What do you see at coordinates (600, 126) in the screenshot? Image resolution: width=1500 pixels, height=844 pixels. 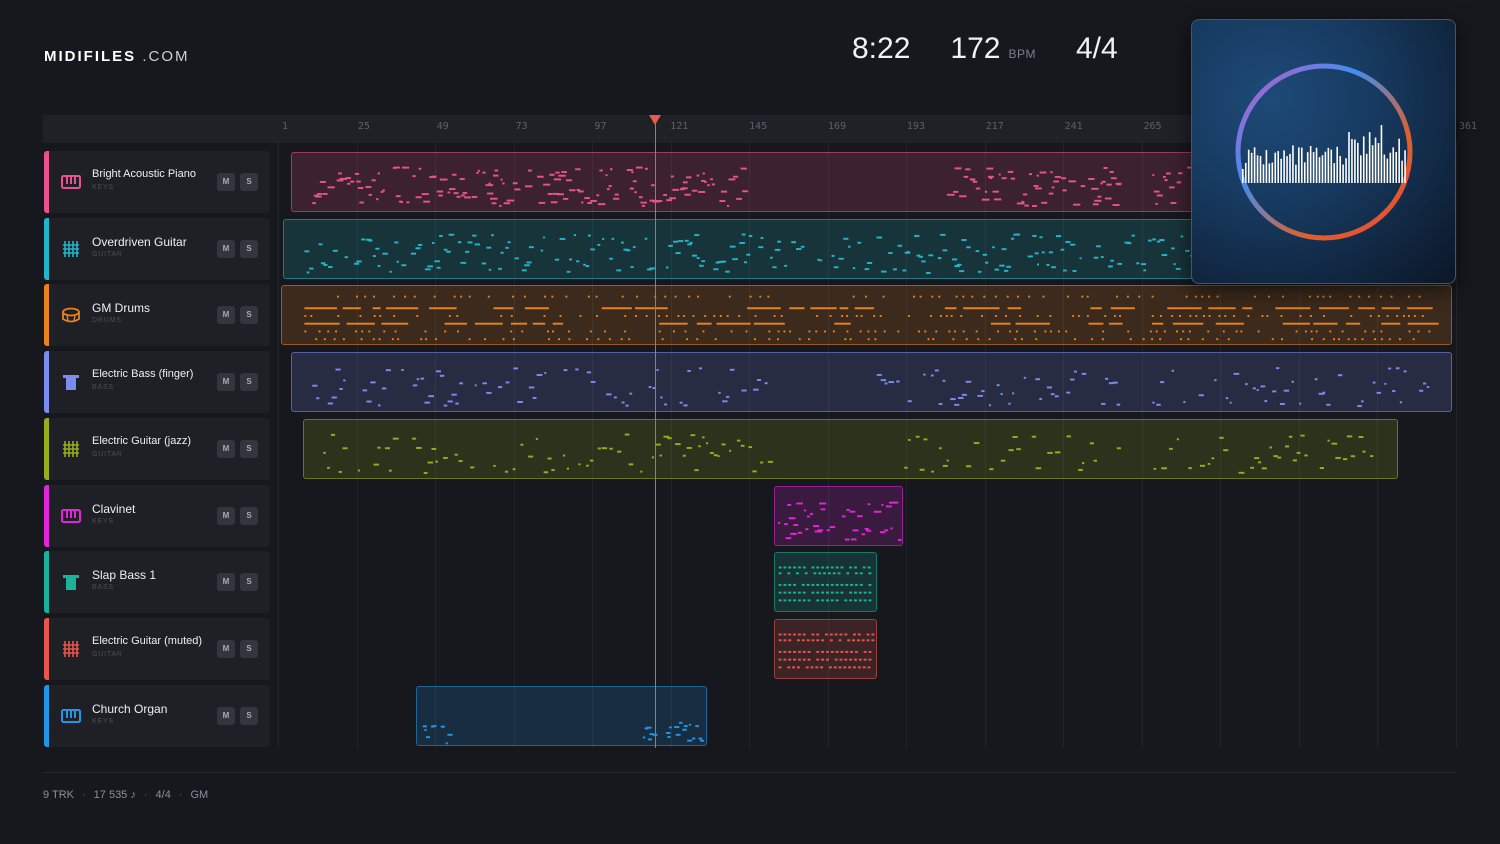 I see `ruler-label: 97` at bounding box center [600, 126].